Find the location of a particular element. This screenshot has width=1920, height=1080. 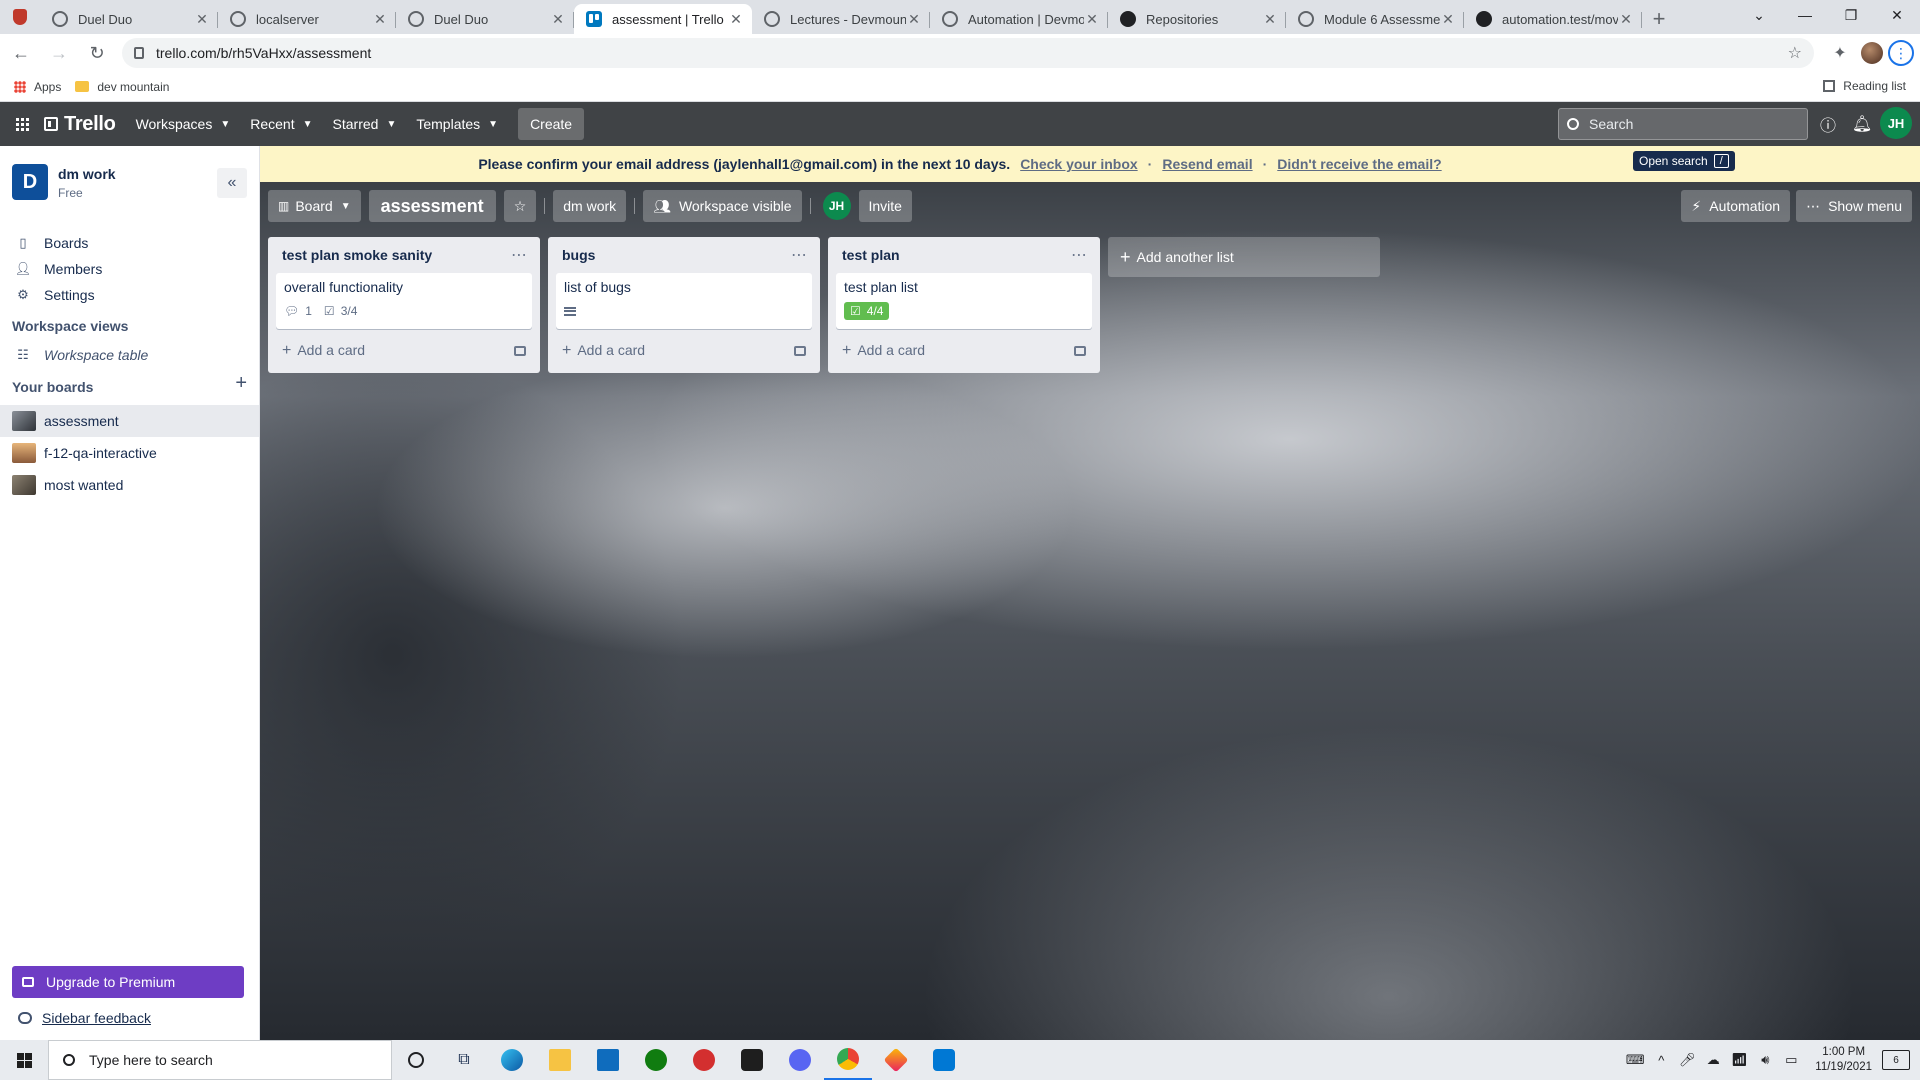

reading-list-button: Reading list is located at coordinates (1864, 86).